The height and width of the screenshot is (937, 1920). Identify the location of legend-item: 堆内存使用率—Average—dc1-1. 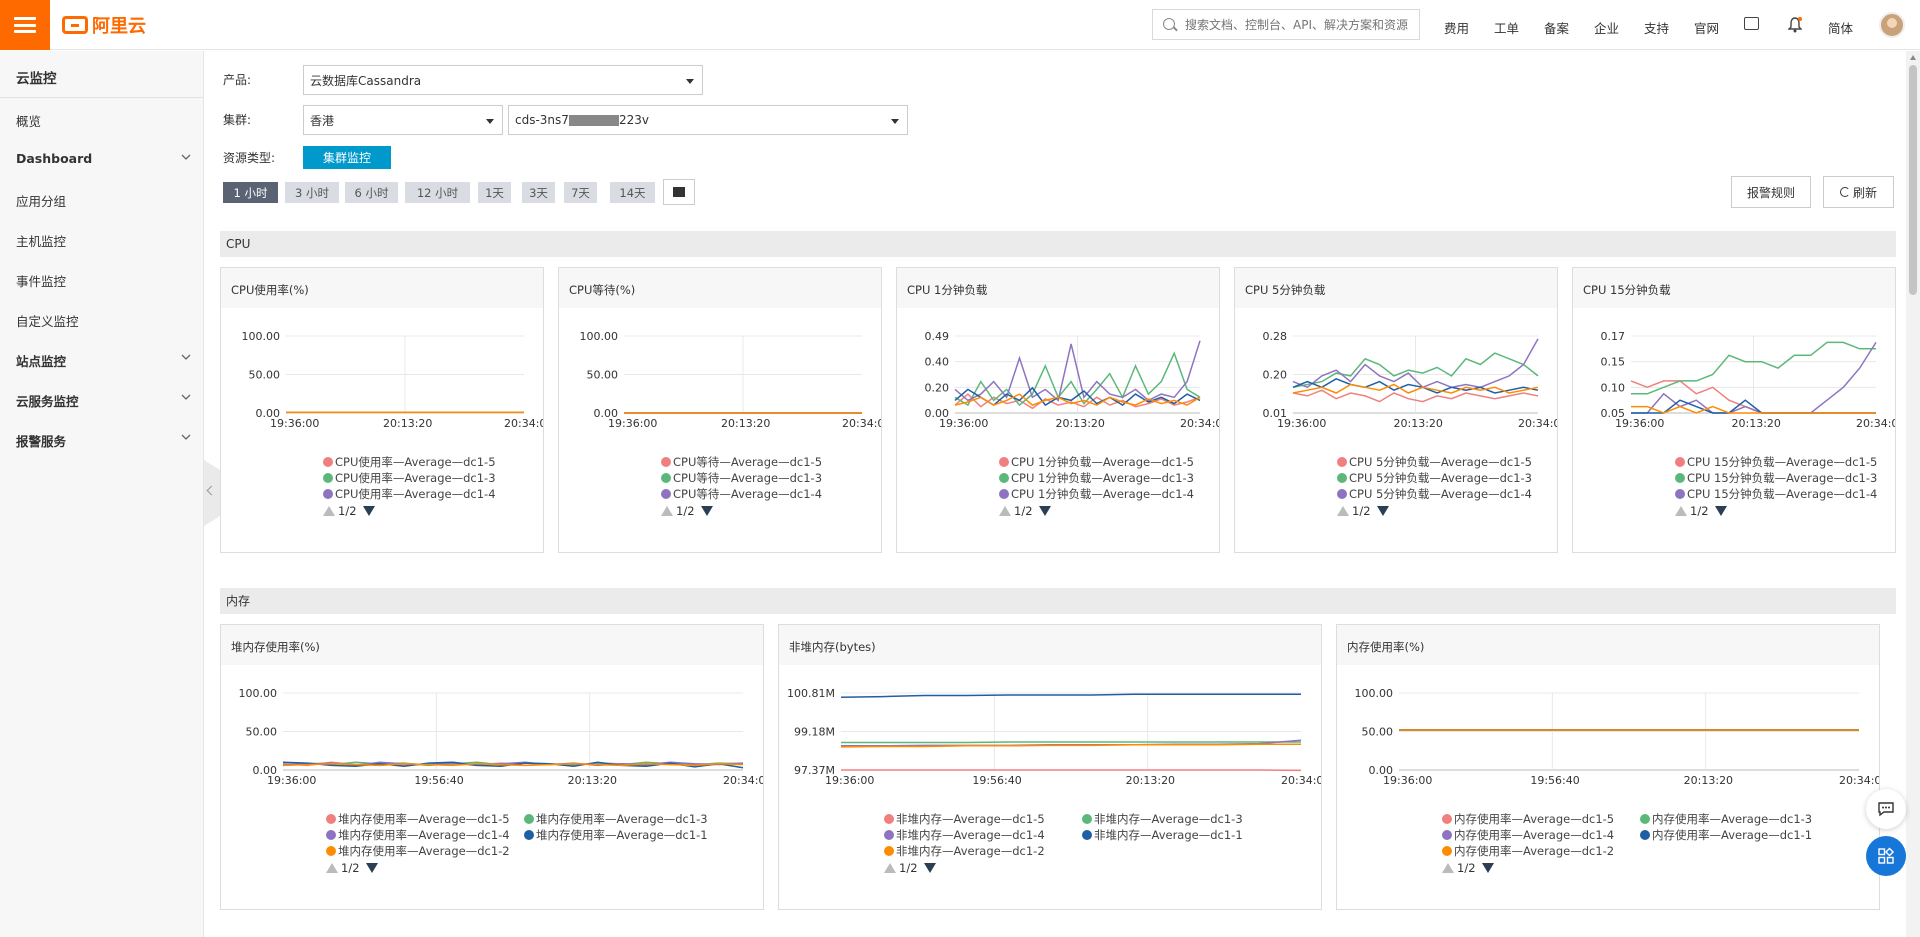
(616, 835).